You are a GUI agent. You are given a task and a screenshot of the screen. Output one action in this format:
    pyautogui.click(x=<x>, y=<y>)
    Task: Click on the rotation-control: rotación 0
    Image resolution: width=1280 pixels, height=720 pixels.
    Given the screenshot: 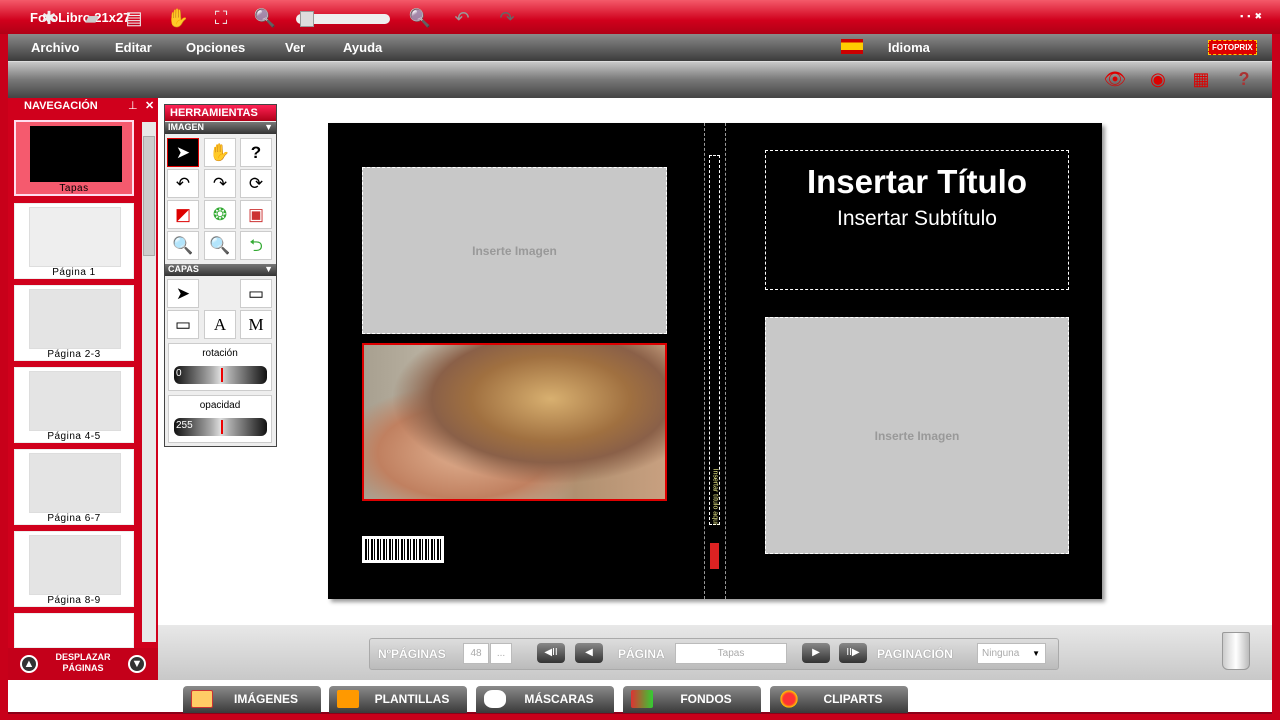 What is the action you would take?
    pyautogui.click(x=220, y=367)
    